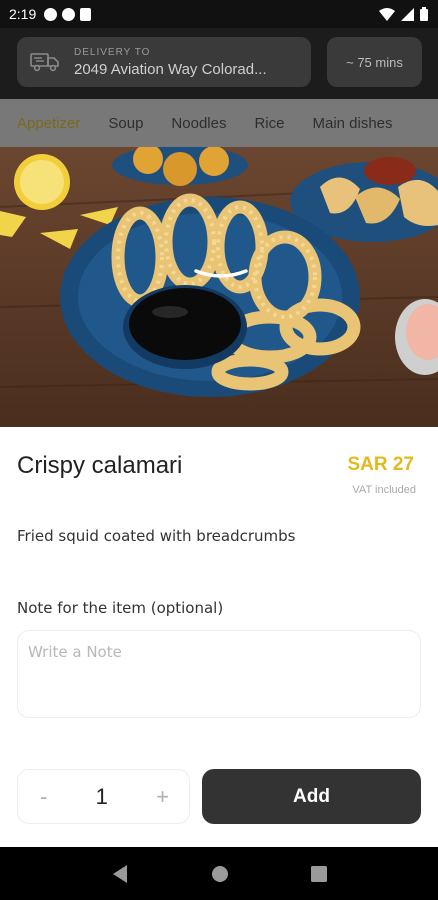 Image resolution: width=438 pixels, height=900 pixels. I want to click on wifi-icon, so click(387, 14).